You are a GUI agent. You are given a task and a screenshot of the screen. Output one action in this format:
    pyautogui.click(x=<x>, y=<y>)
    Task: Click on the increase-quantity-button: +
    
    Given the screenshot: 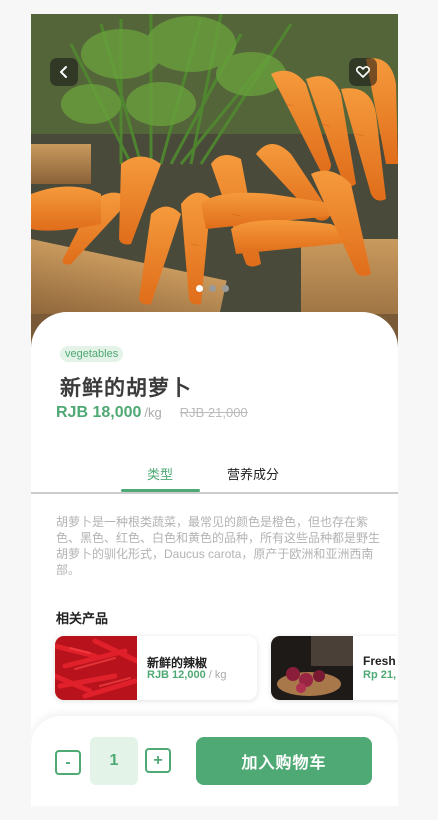 What is the action you would take?
    pyautogui.click(x=158, y=760)
    